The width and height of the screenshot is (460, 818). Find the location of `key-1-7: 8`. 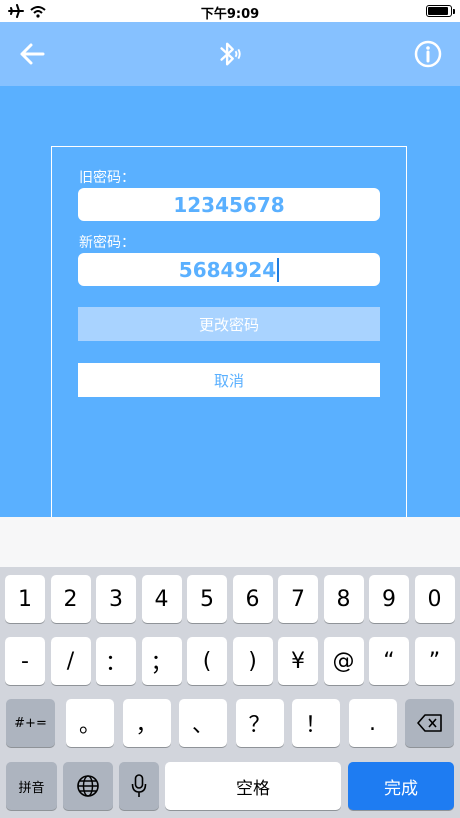

key-1-7: 8 is located at coordinates (343, 599).